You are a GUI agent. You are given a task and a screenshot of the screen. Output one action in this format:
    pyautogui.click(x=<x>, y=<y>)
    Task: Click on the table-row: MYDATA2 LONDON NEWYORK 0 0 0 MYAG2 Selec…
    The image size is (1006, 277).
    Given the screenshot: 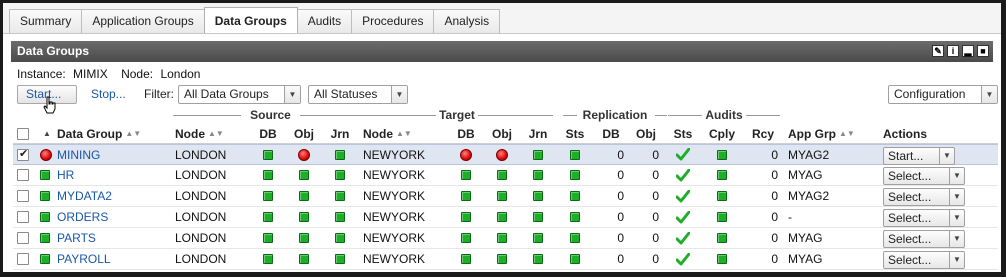 What is the action you would take?
    pyautogui.click(x=505, y=196)
    